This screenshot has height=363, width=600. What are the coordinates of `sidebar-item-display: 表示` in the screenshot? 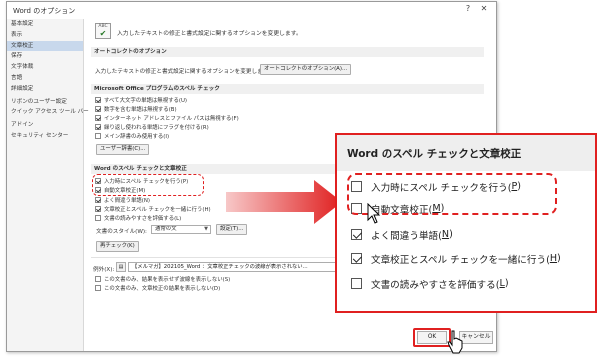 It's located at (45, 35).